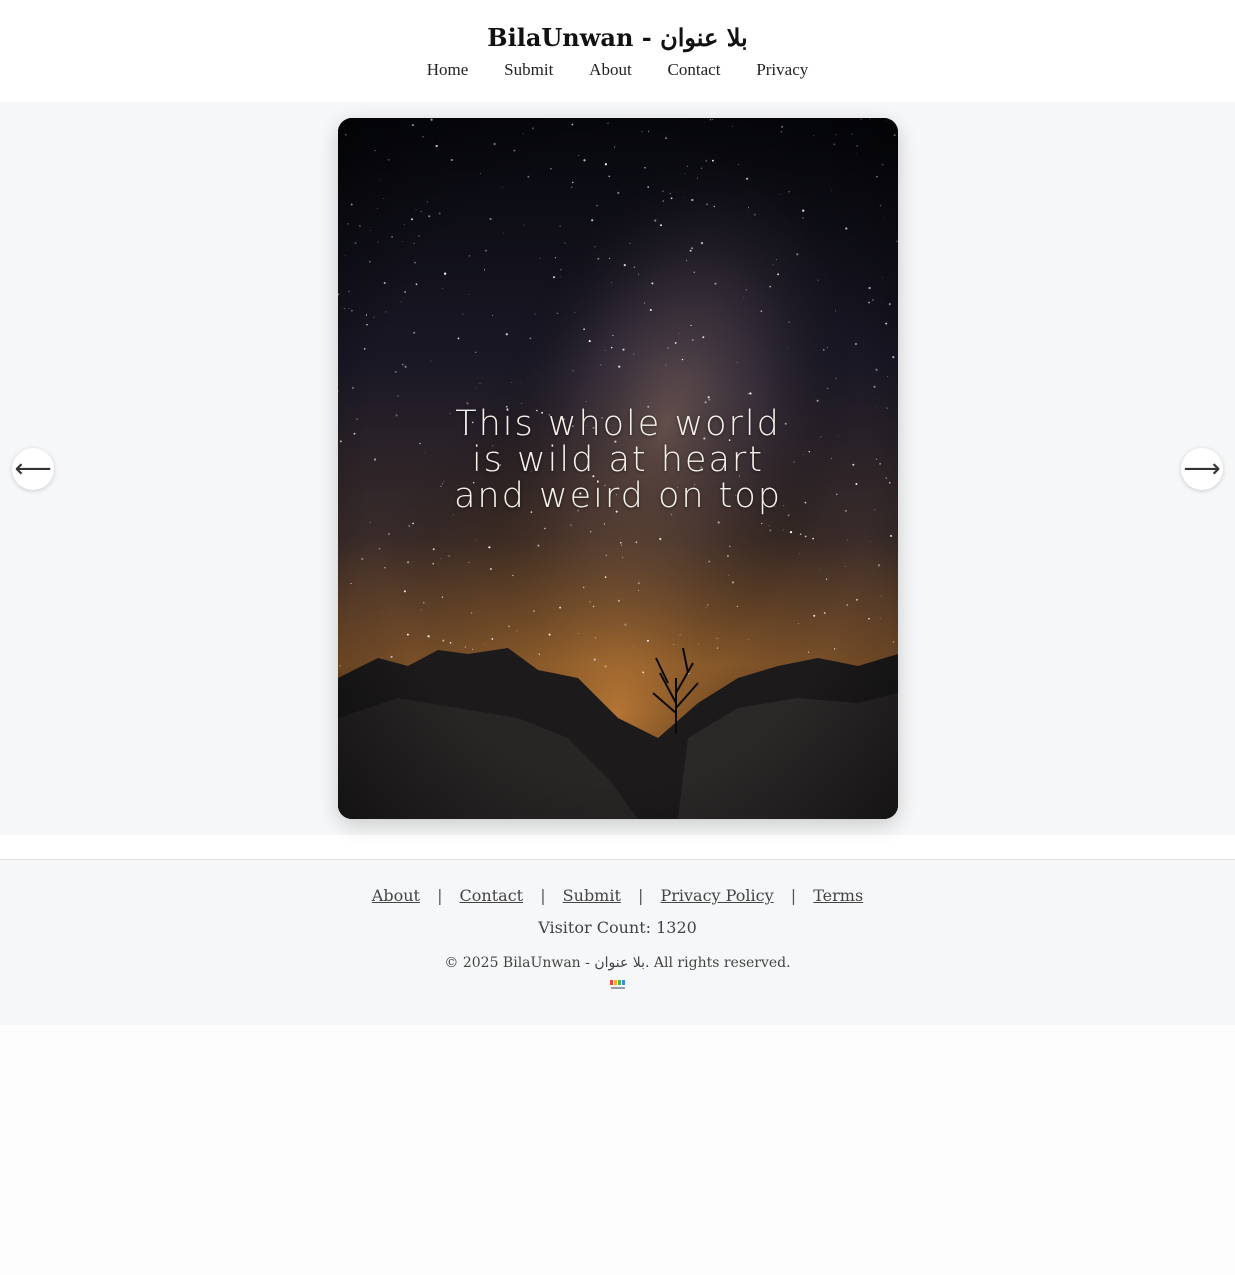 The image size is (1235, 1275). Describe the element at coordinates (448, 70) in the screenshot. I see `nav-home: Home` at that location.